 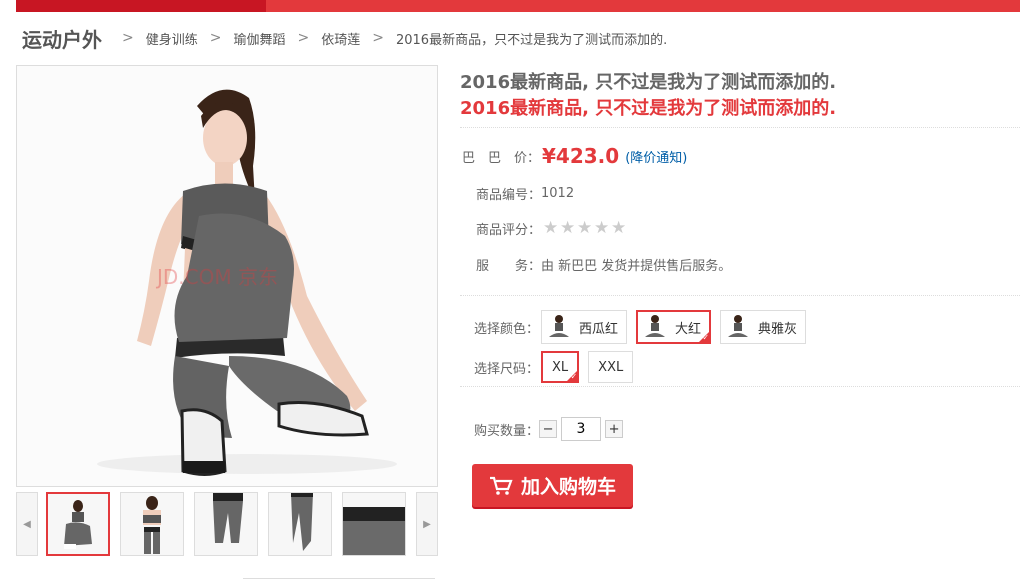 I want to click on price-value: ¥423.0, so click(x=581, y=156).